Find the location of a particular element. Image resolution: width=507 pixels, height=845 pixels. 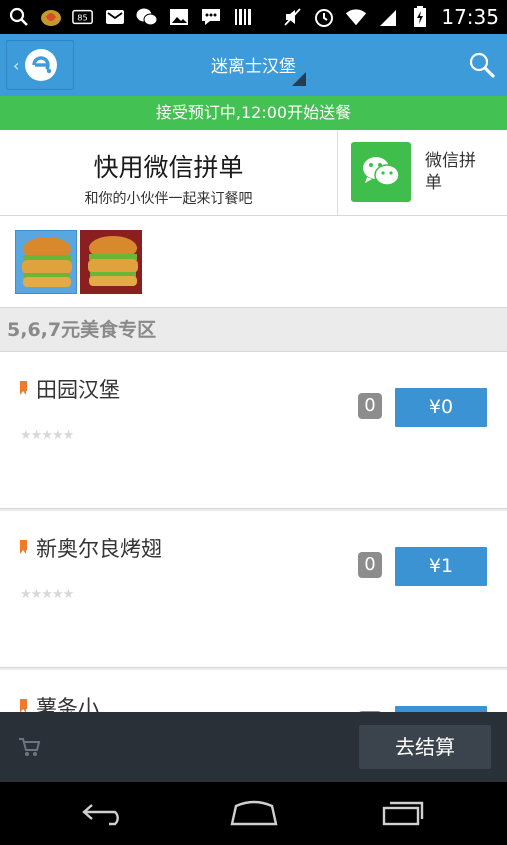

status-time: 17:35 is located at coordinates (470, 17).